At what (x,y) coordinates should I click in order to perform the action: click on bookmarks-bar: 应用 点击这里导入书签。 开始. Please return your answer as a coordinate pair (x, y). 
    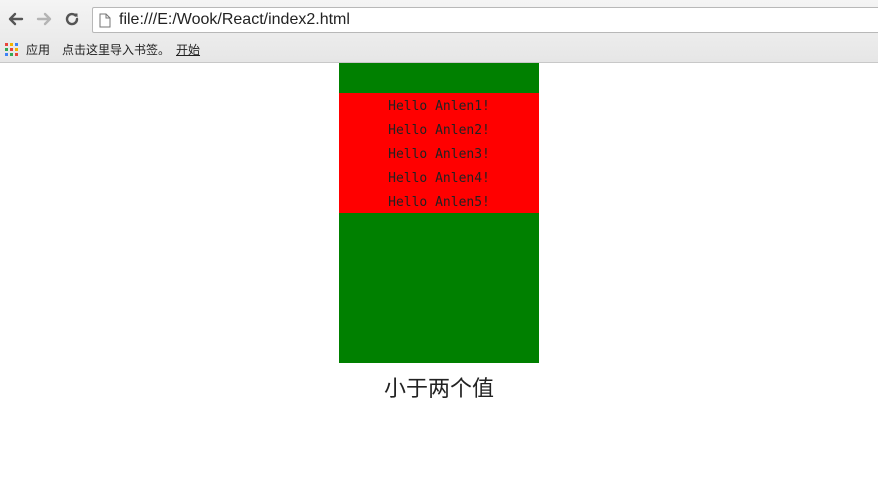
    Looking at the image, I should click on (439, 49).